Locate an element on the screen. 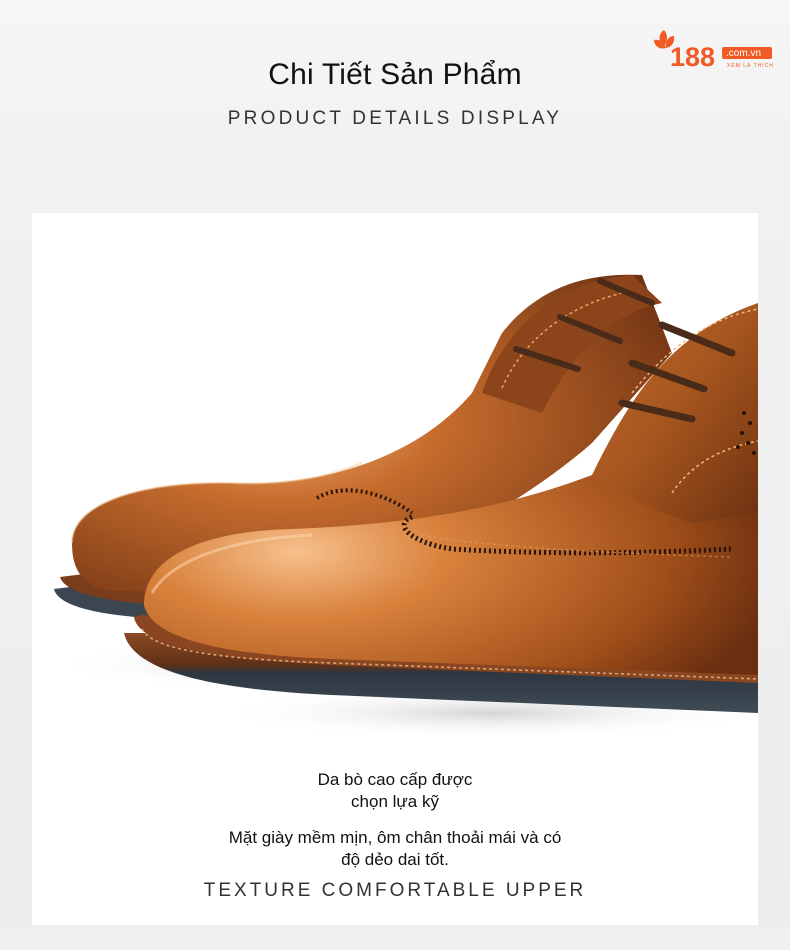  page-subtitle: PRODUCT DETAILS DISPLAY is located at coordinates (395, 118).